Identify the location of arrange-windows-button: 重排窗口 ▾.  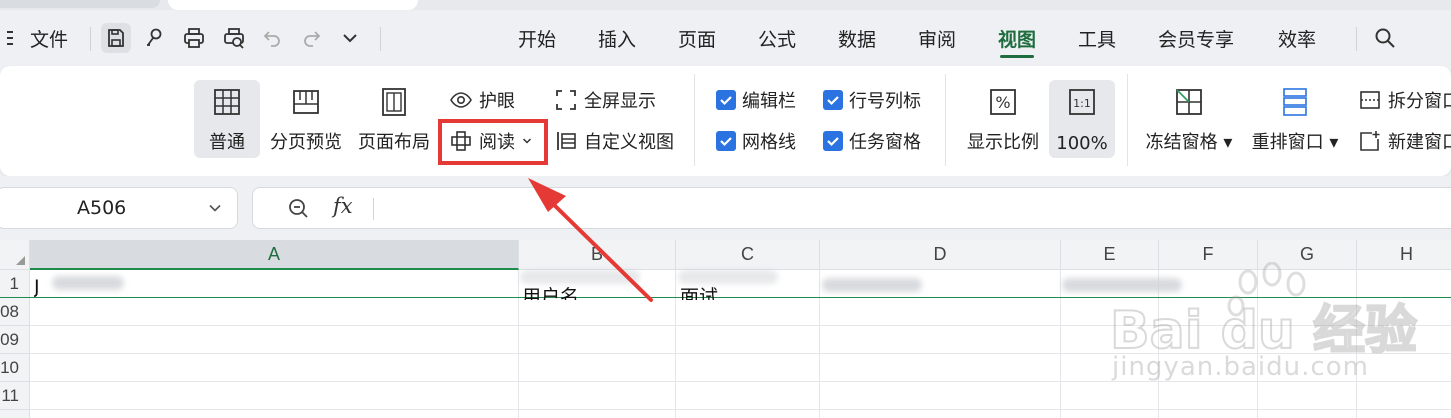
(1295, 119).